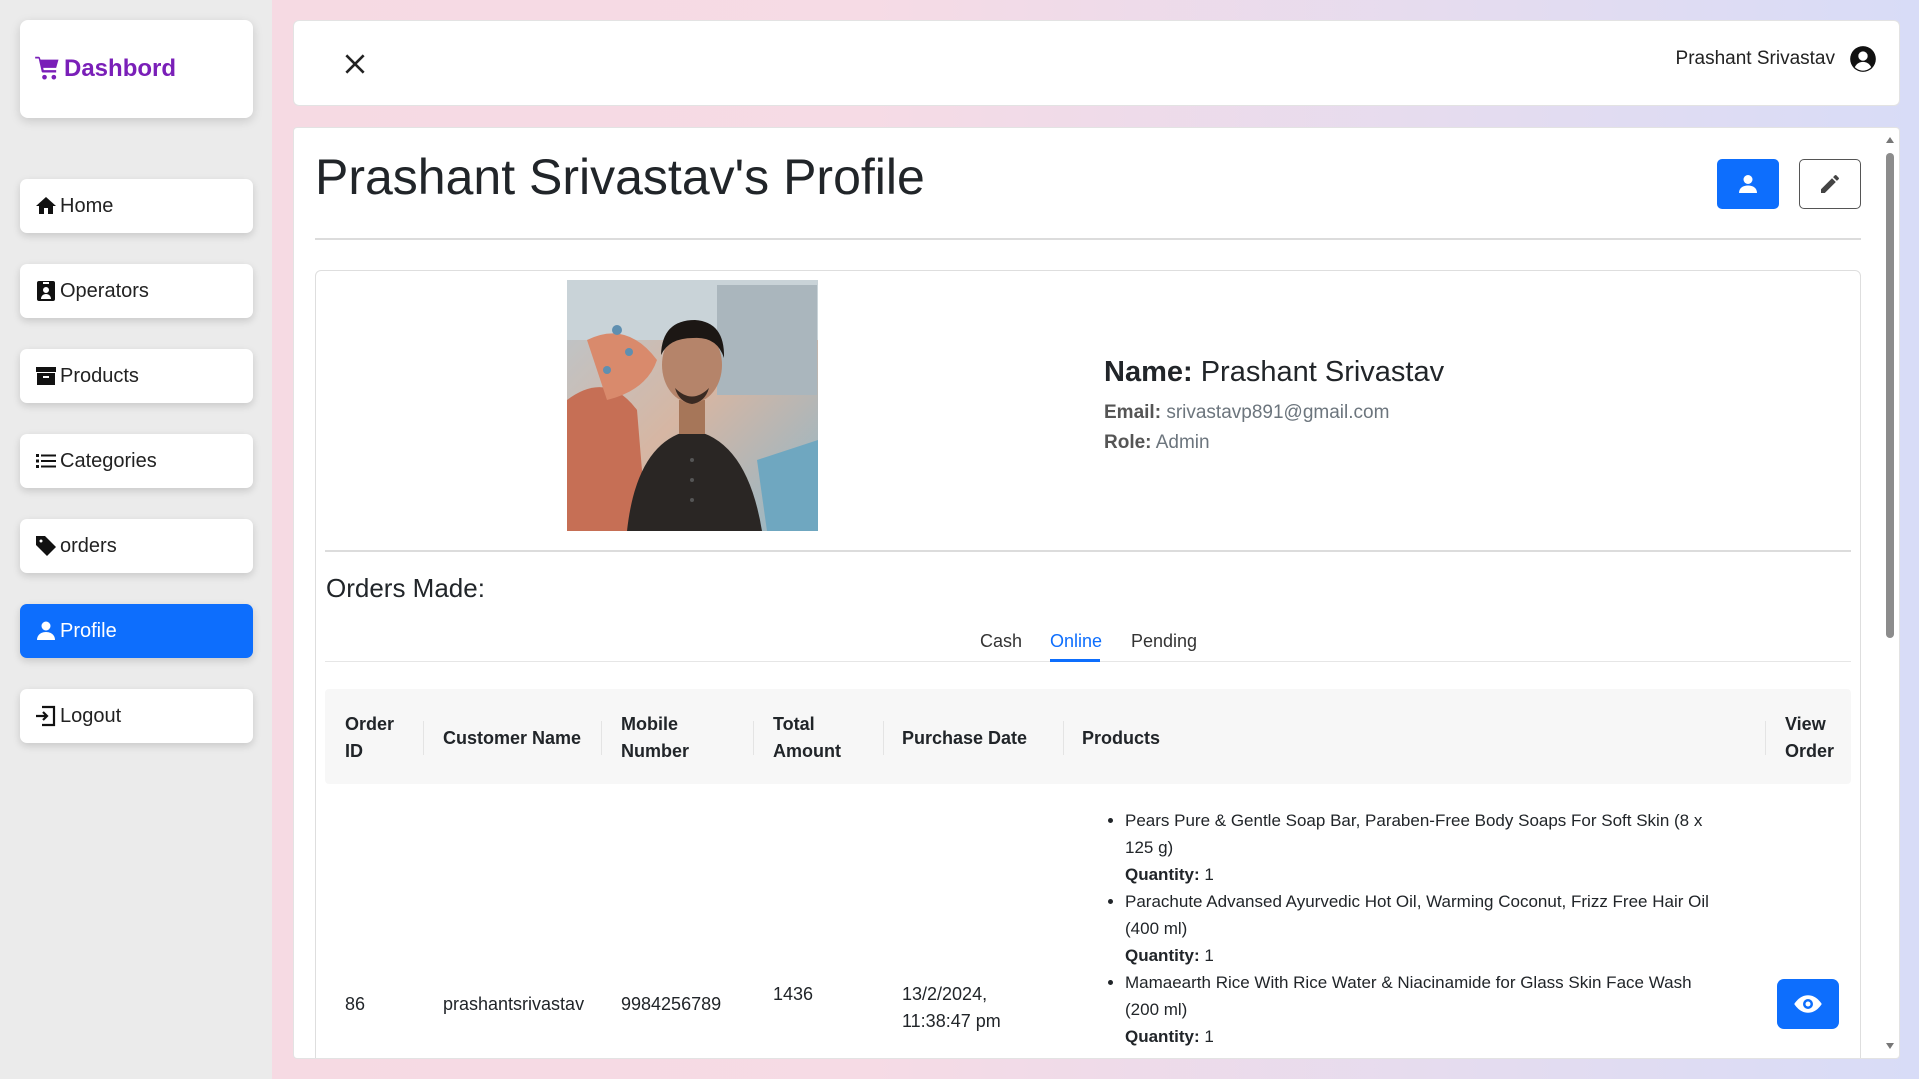 The width and height of the screenshot is (1919, 1079). What do you see at coordinates (671, 1004) in the screenshot?
I see `cell-mobile-number: 9984256789` at bounding box center [671, 1004].